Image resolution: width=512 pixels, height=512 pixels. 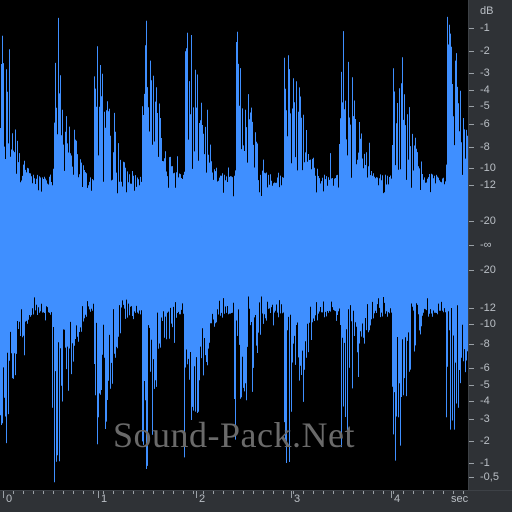 I want to click on waveform-core, so click(x=234, y=245).